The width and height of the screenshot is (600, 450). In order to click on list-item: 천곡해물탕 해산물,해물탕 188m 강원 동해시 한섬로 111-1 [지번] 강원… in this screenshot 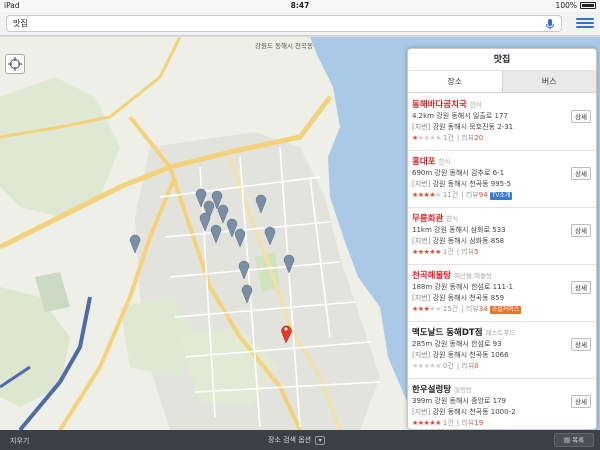, I will do `click(502, 293)`.